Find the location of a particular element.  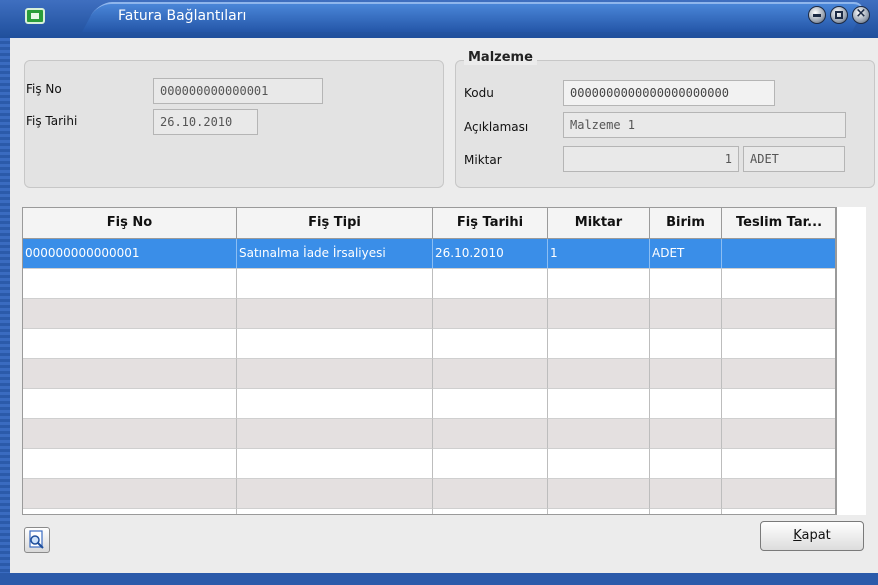

minimize-icon is located at coordinates (817, 15).